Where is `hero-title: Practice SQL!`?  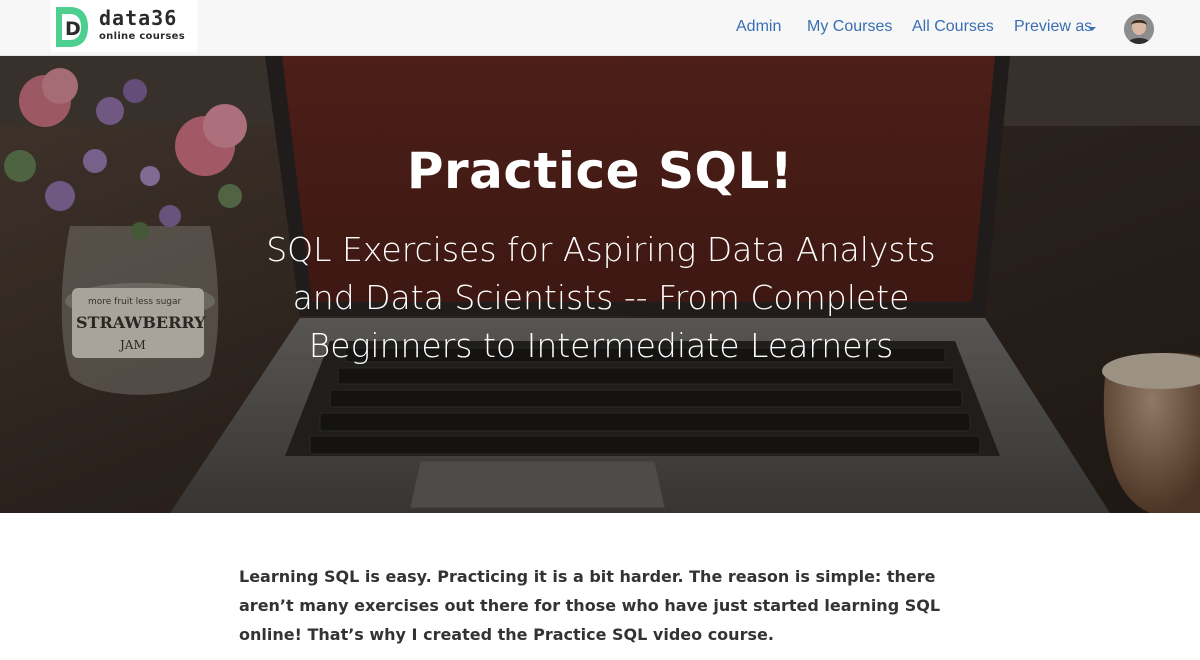
hero-title: Practice SQL! is located at coordinates (600, 171).